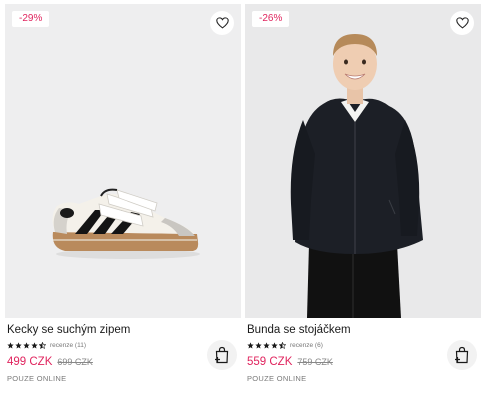 The height and width of the screenshot is (400, 484). What do you see at coordinates (306, 345) in the screenshot?
I see `review-count: recenze (6)` at bounding box center [306, 345].